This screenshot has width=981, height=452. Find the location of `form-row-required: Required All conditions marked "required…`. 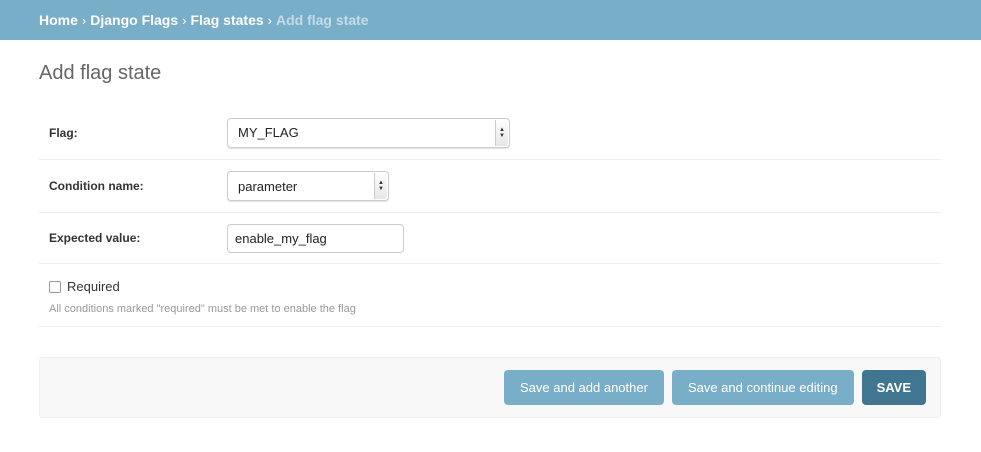

form-row-required: Required All conditions marked "required… is located at coordinates (490, 295).